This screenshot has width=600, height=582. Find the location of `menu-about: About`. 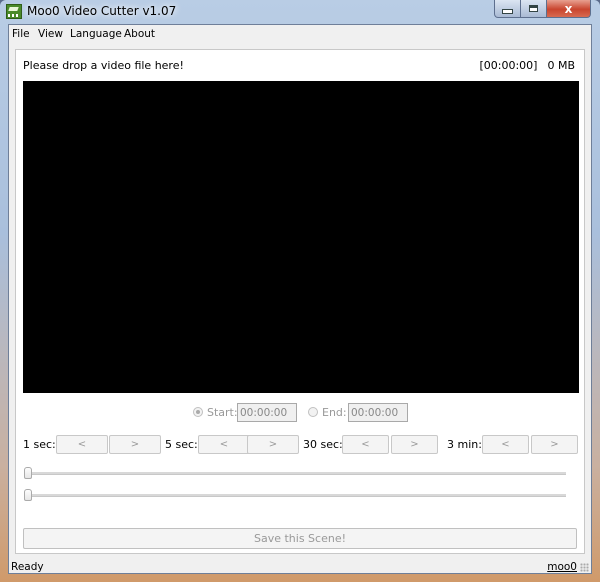

menu-about: About is located at coordinates (139, 34).